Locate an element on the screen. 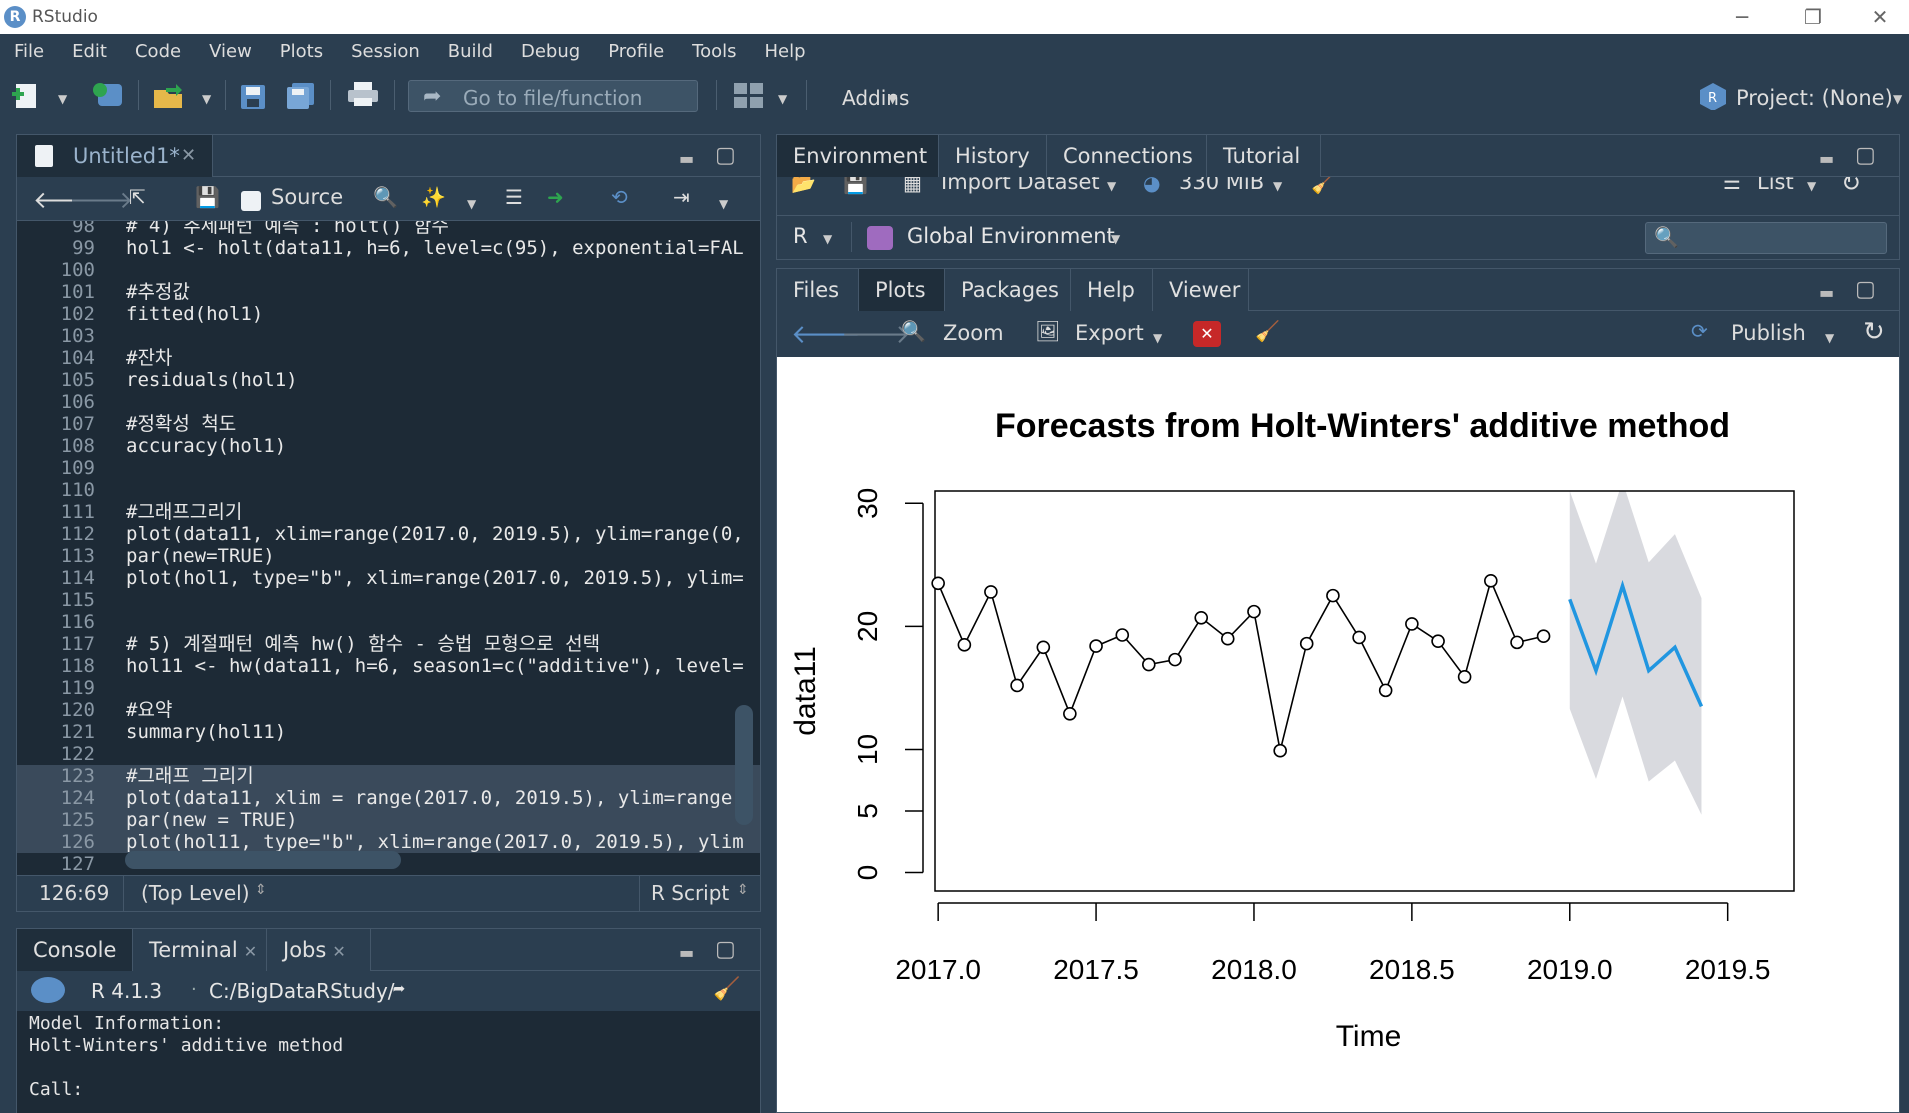 The width and height of the screenshot is (1909, 1113). remove-plot-icon: ✕ is located at coordinates (1207, 334).